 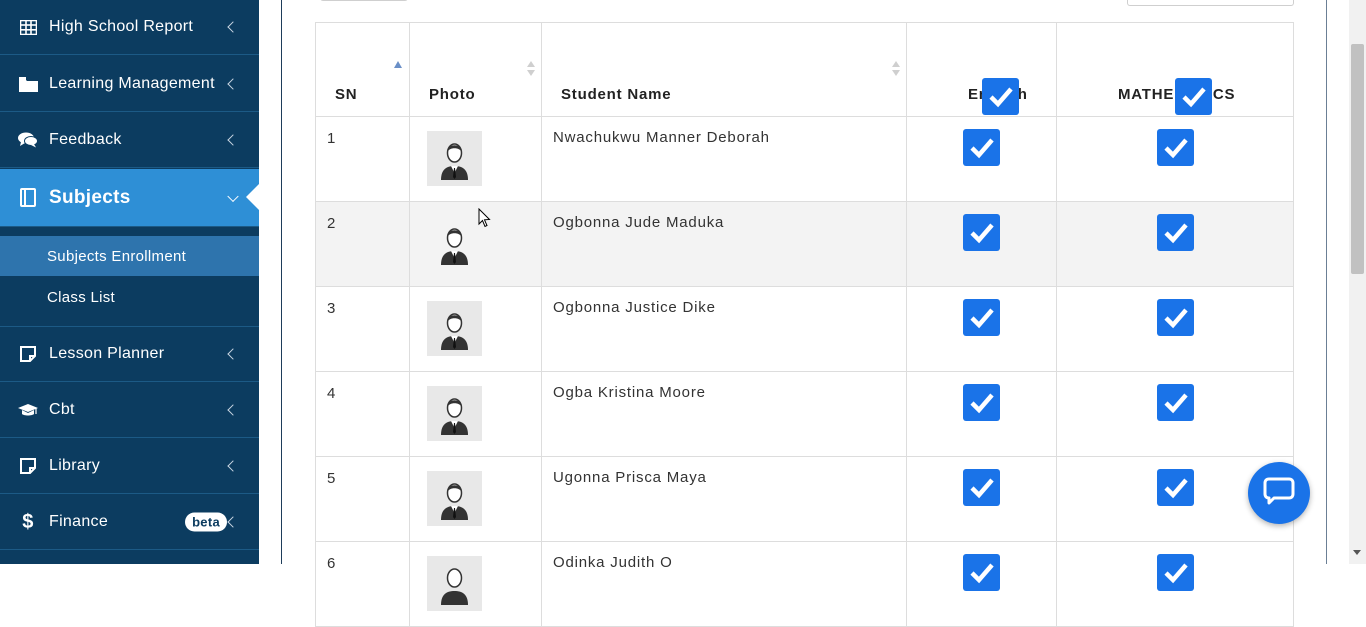 I want to click on content-border-right, so click(x=1326, y=282).